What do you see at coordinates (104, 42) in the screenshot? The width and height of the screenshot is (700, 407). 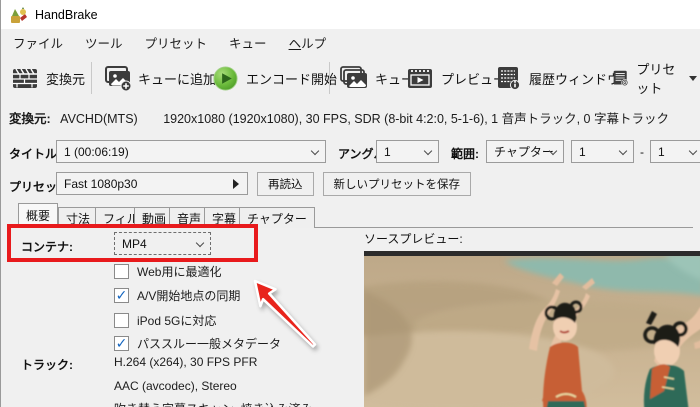 I see `menu-tools: ツール` at bounding box center [104, 42].